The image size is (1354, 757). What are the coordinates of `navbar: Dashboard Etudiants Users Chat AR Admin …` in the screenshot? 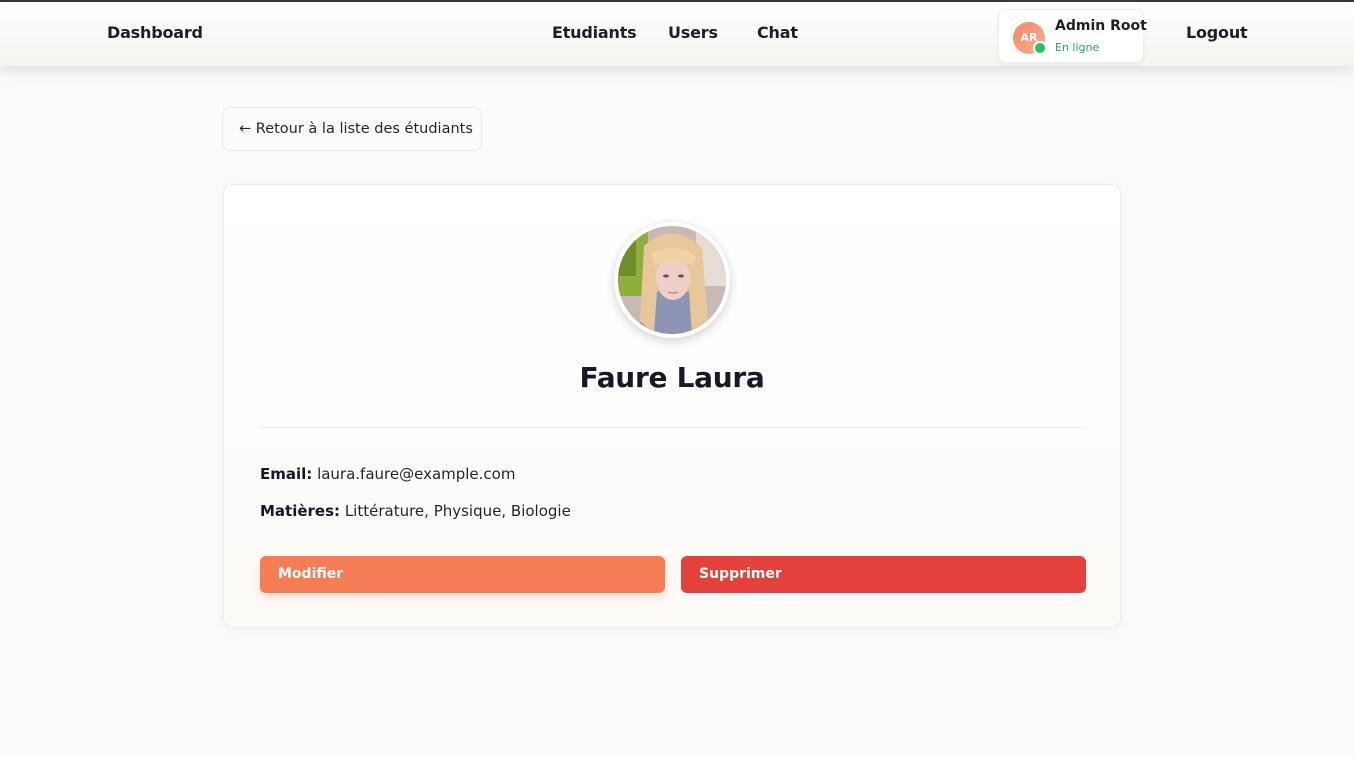 It's located at (677, 34).